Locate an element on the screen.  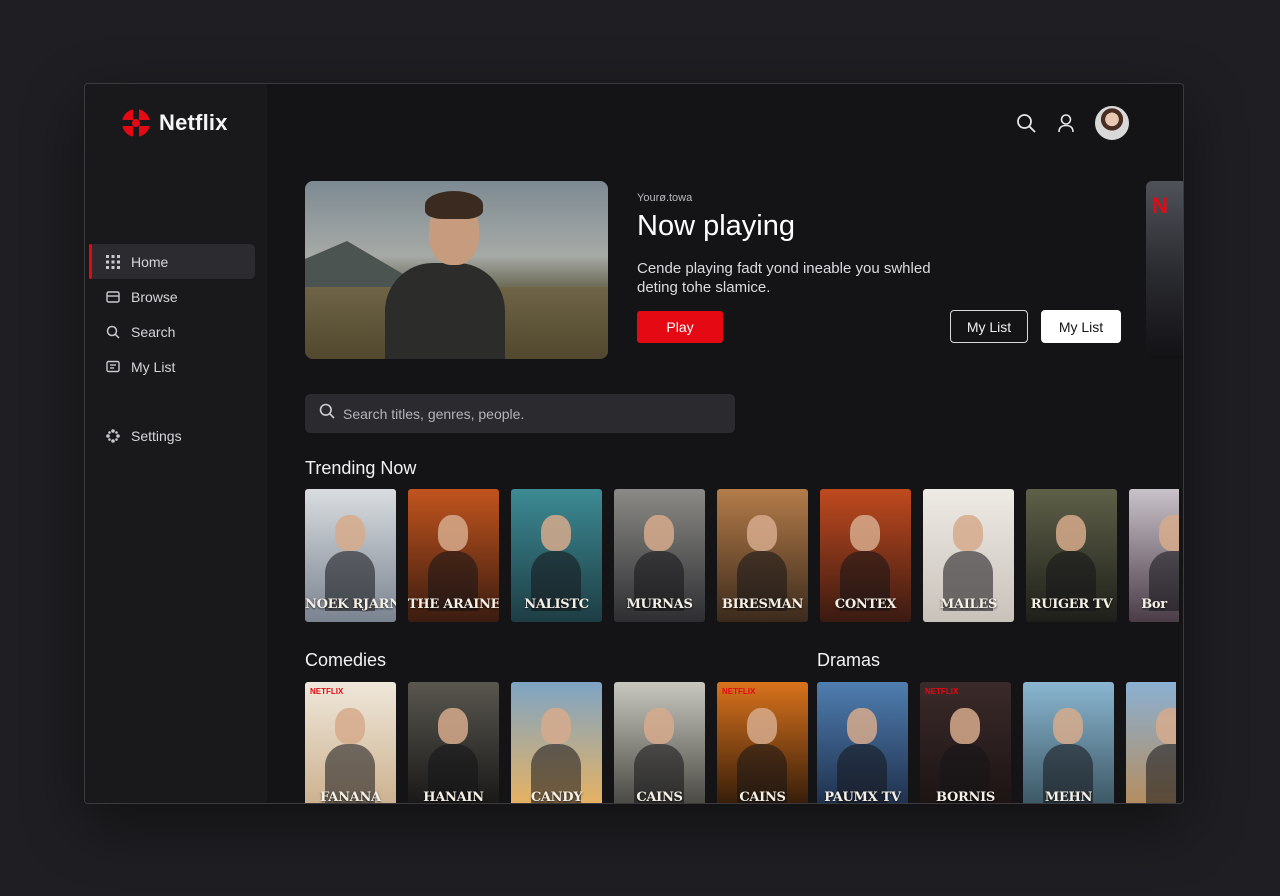
sidebar-nav: Home Browse Search My List Settings is located at coordinates (172, 348).